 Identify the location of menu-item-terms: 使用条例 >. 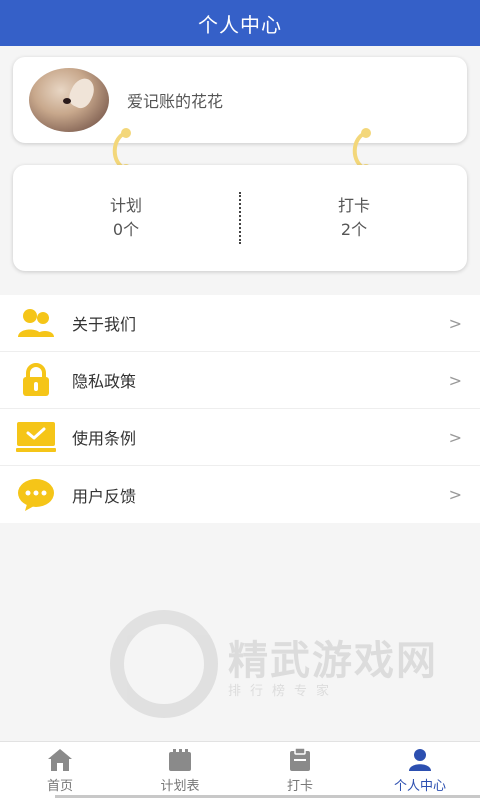
(240, 437).